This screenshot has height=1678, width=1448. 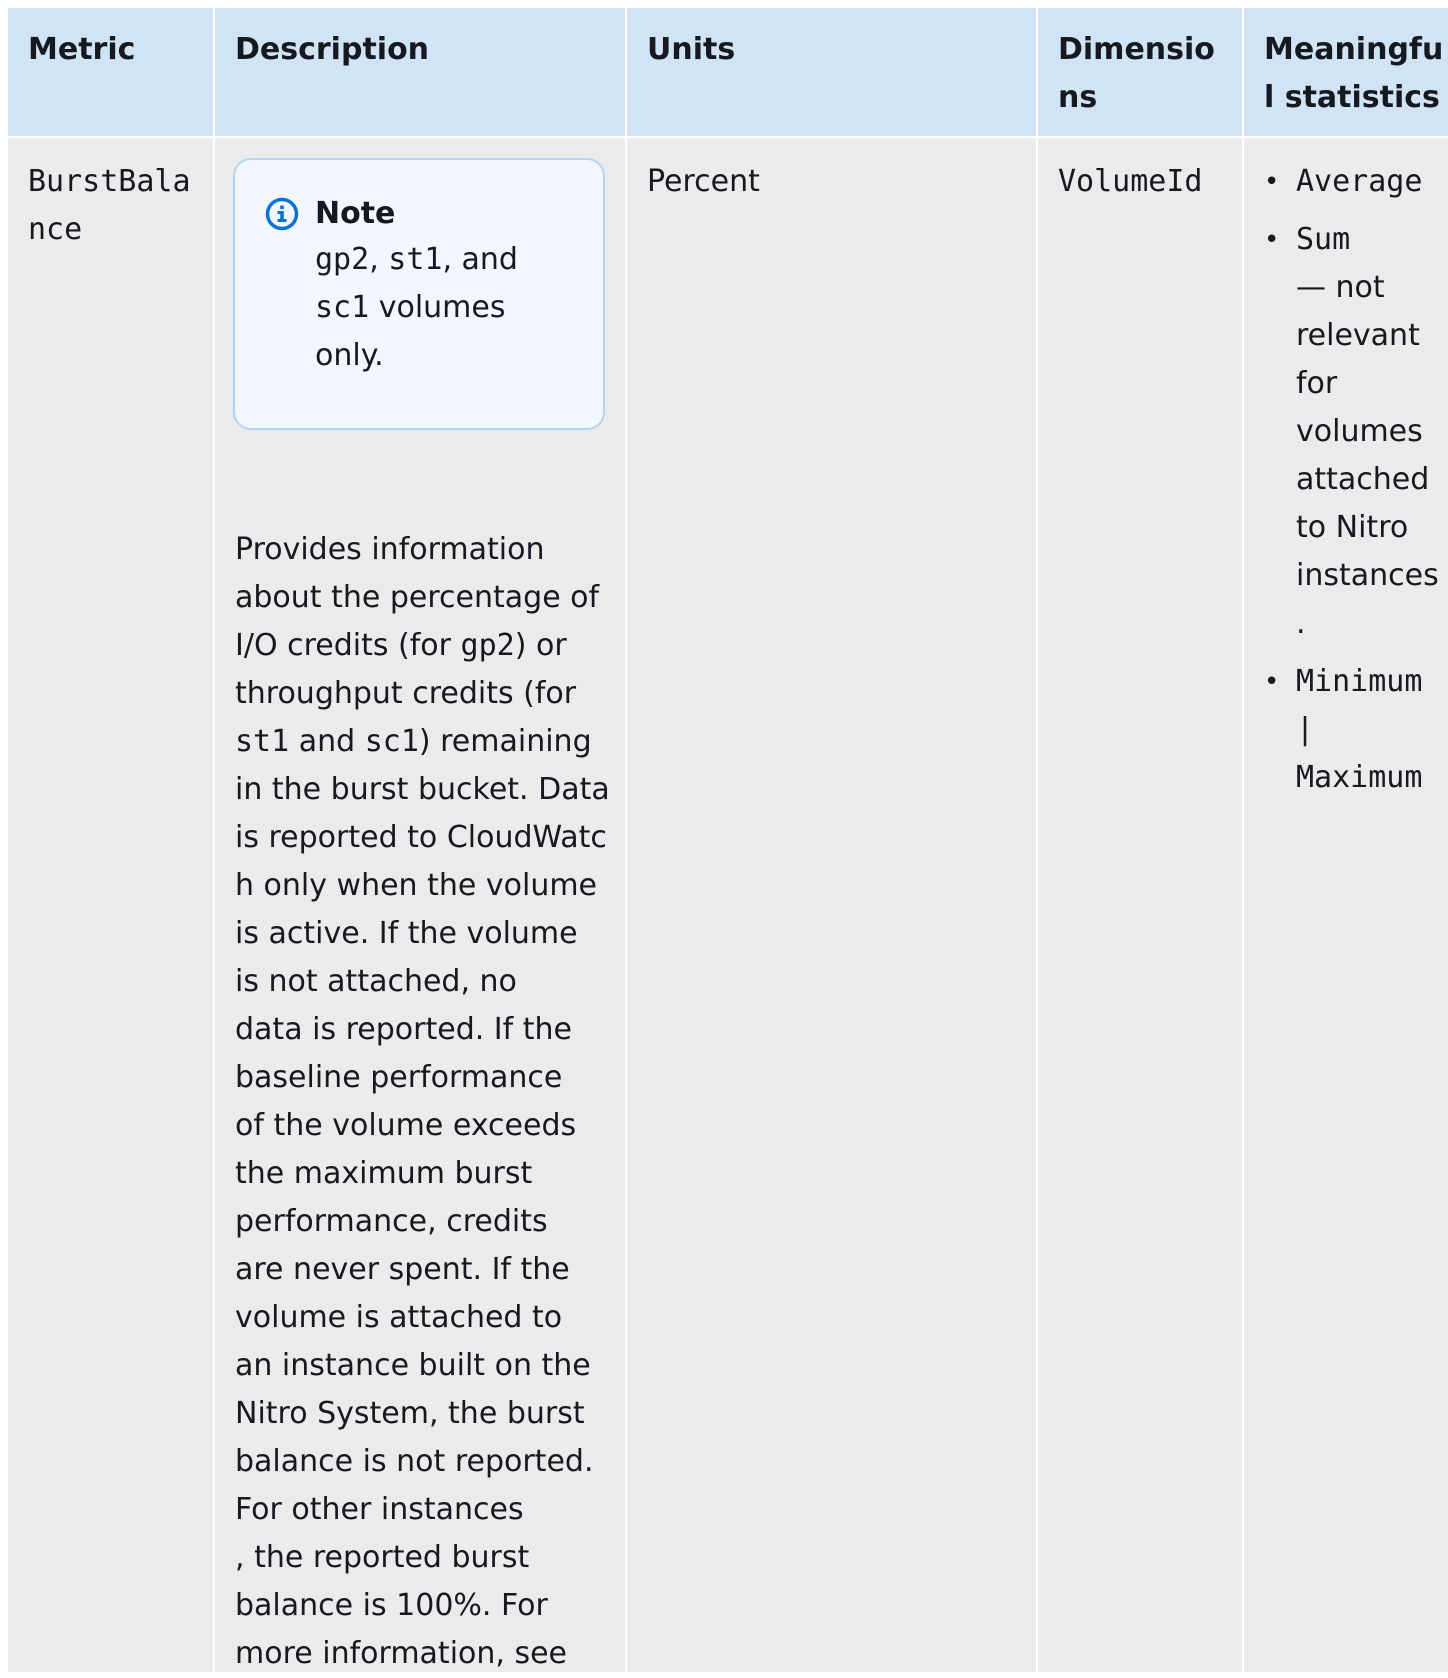 I want to click on statistic-line: attached, so click(x=1363, y=479).